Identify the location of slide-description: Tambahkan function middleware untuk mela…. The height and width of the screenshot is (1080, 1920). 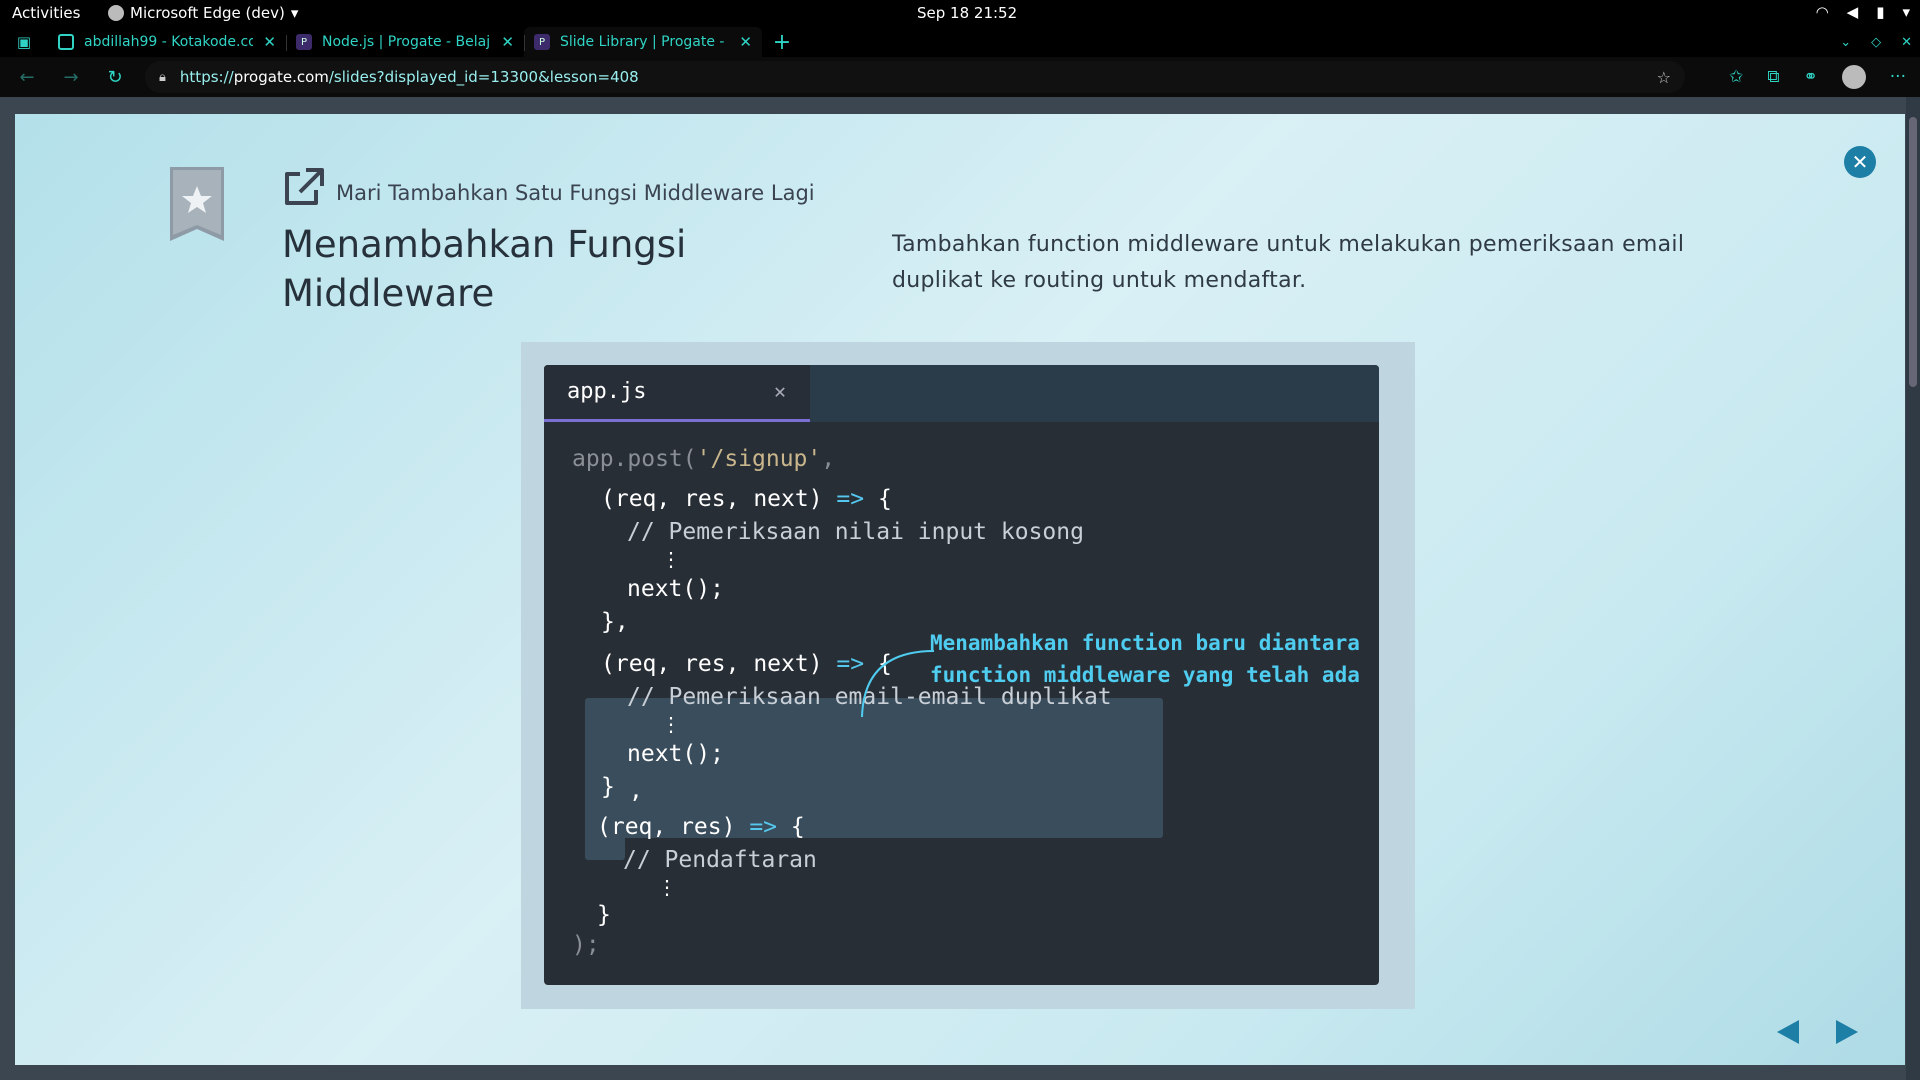
(1288, 262).